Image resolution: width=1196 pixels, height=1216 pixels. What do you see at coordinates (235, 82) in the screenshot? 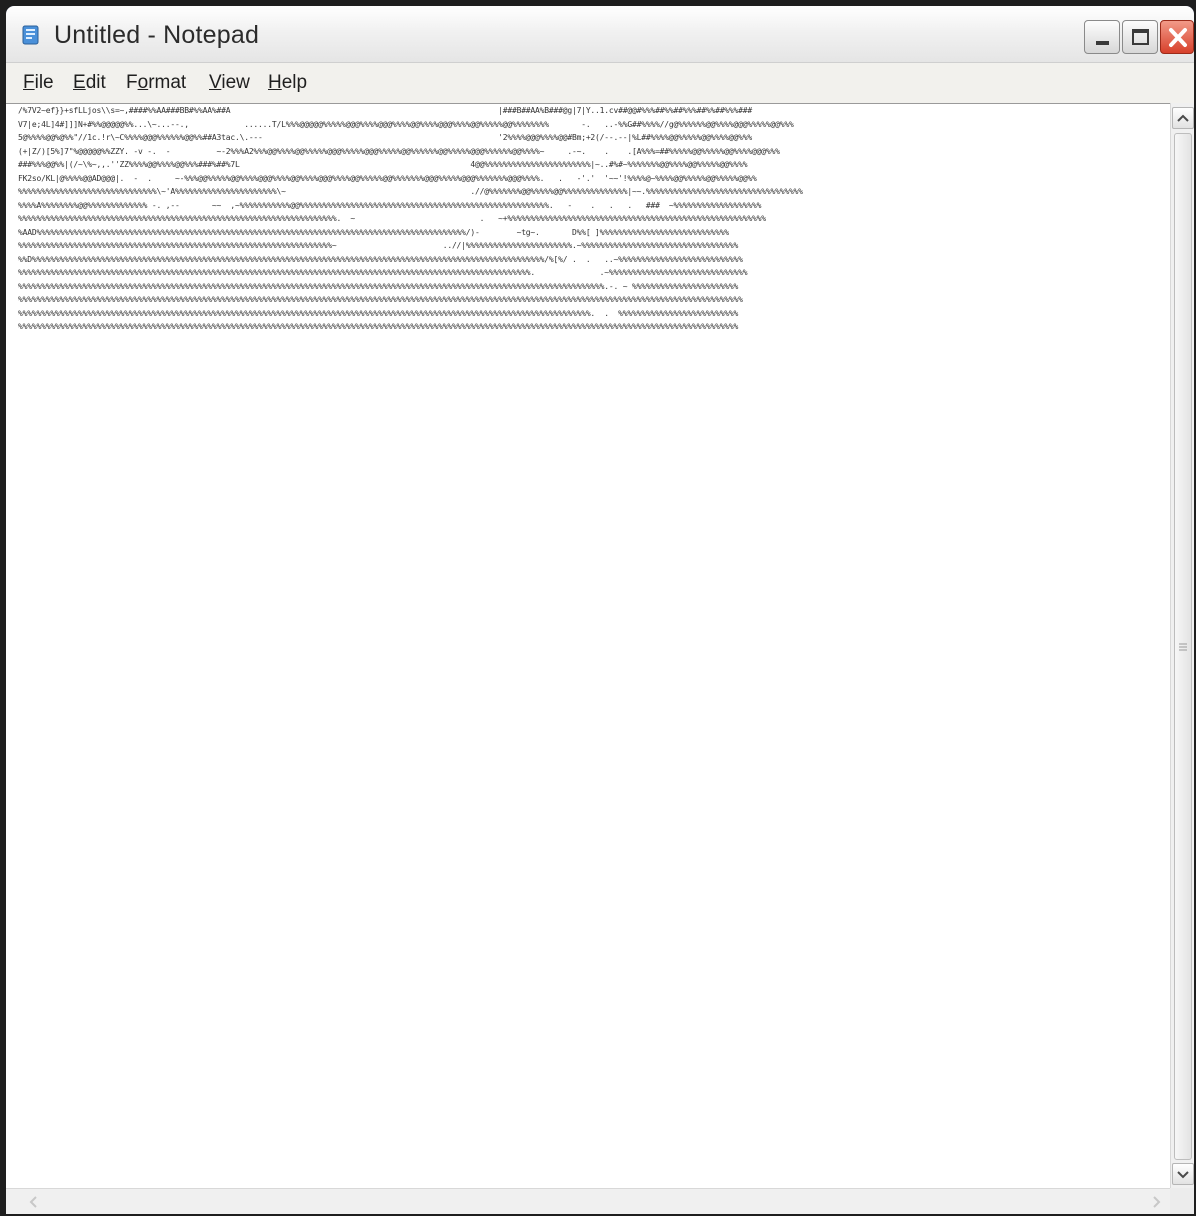
I see `menu-view-rest: iew` at bounding box center [235, 82].